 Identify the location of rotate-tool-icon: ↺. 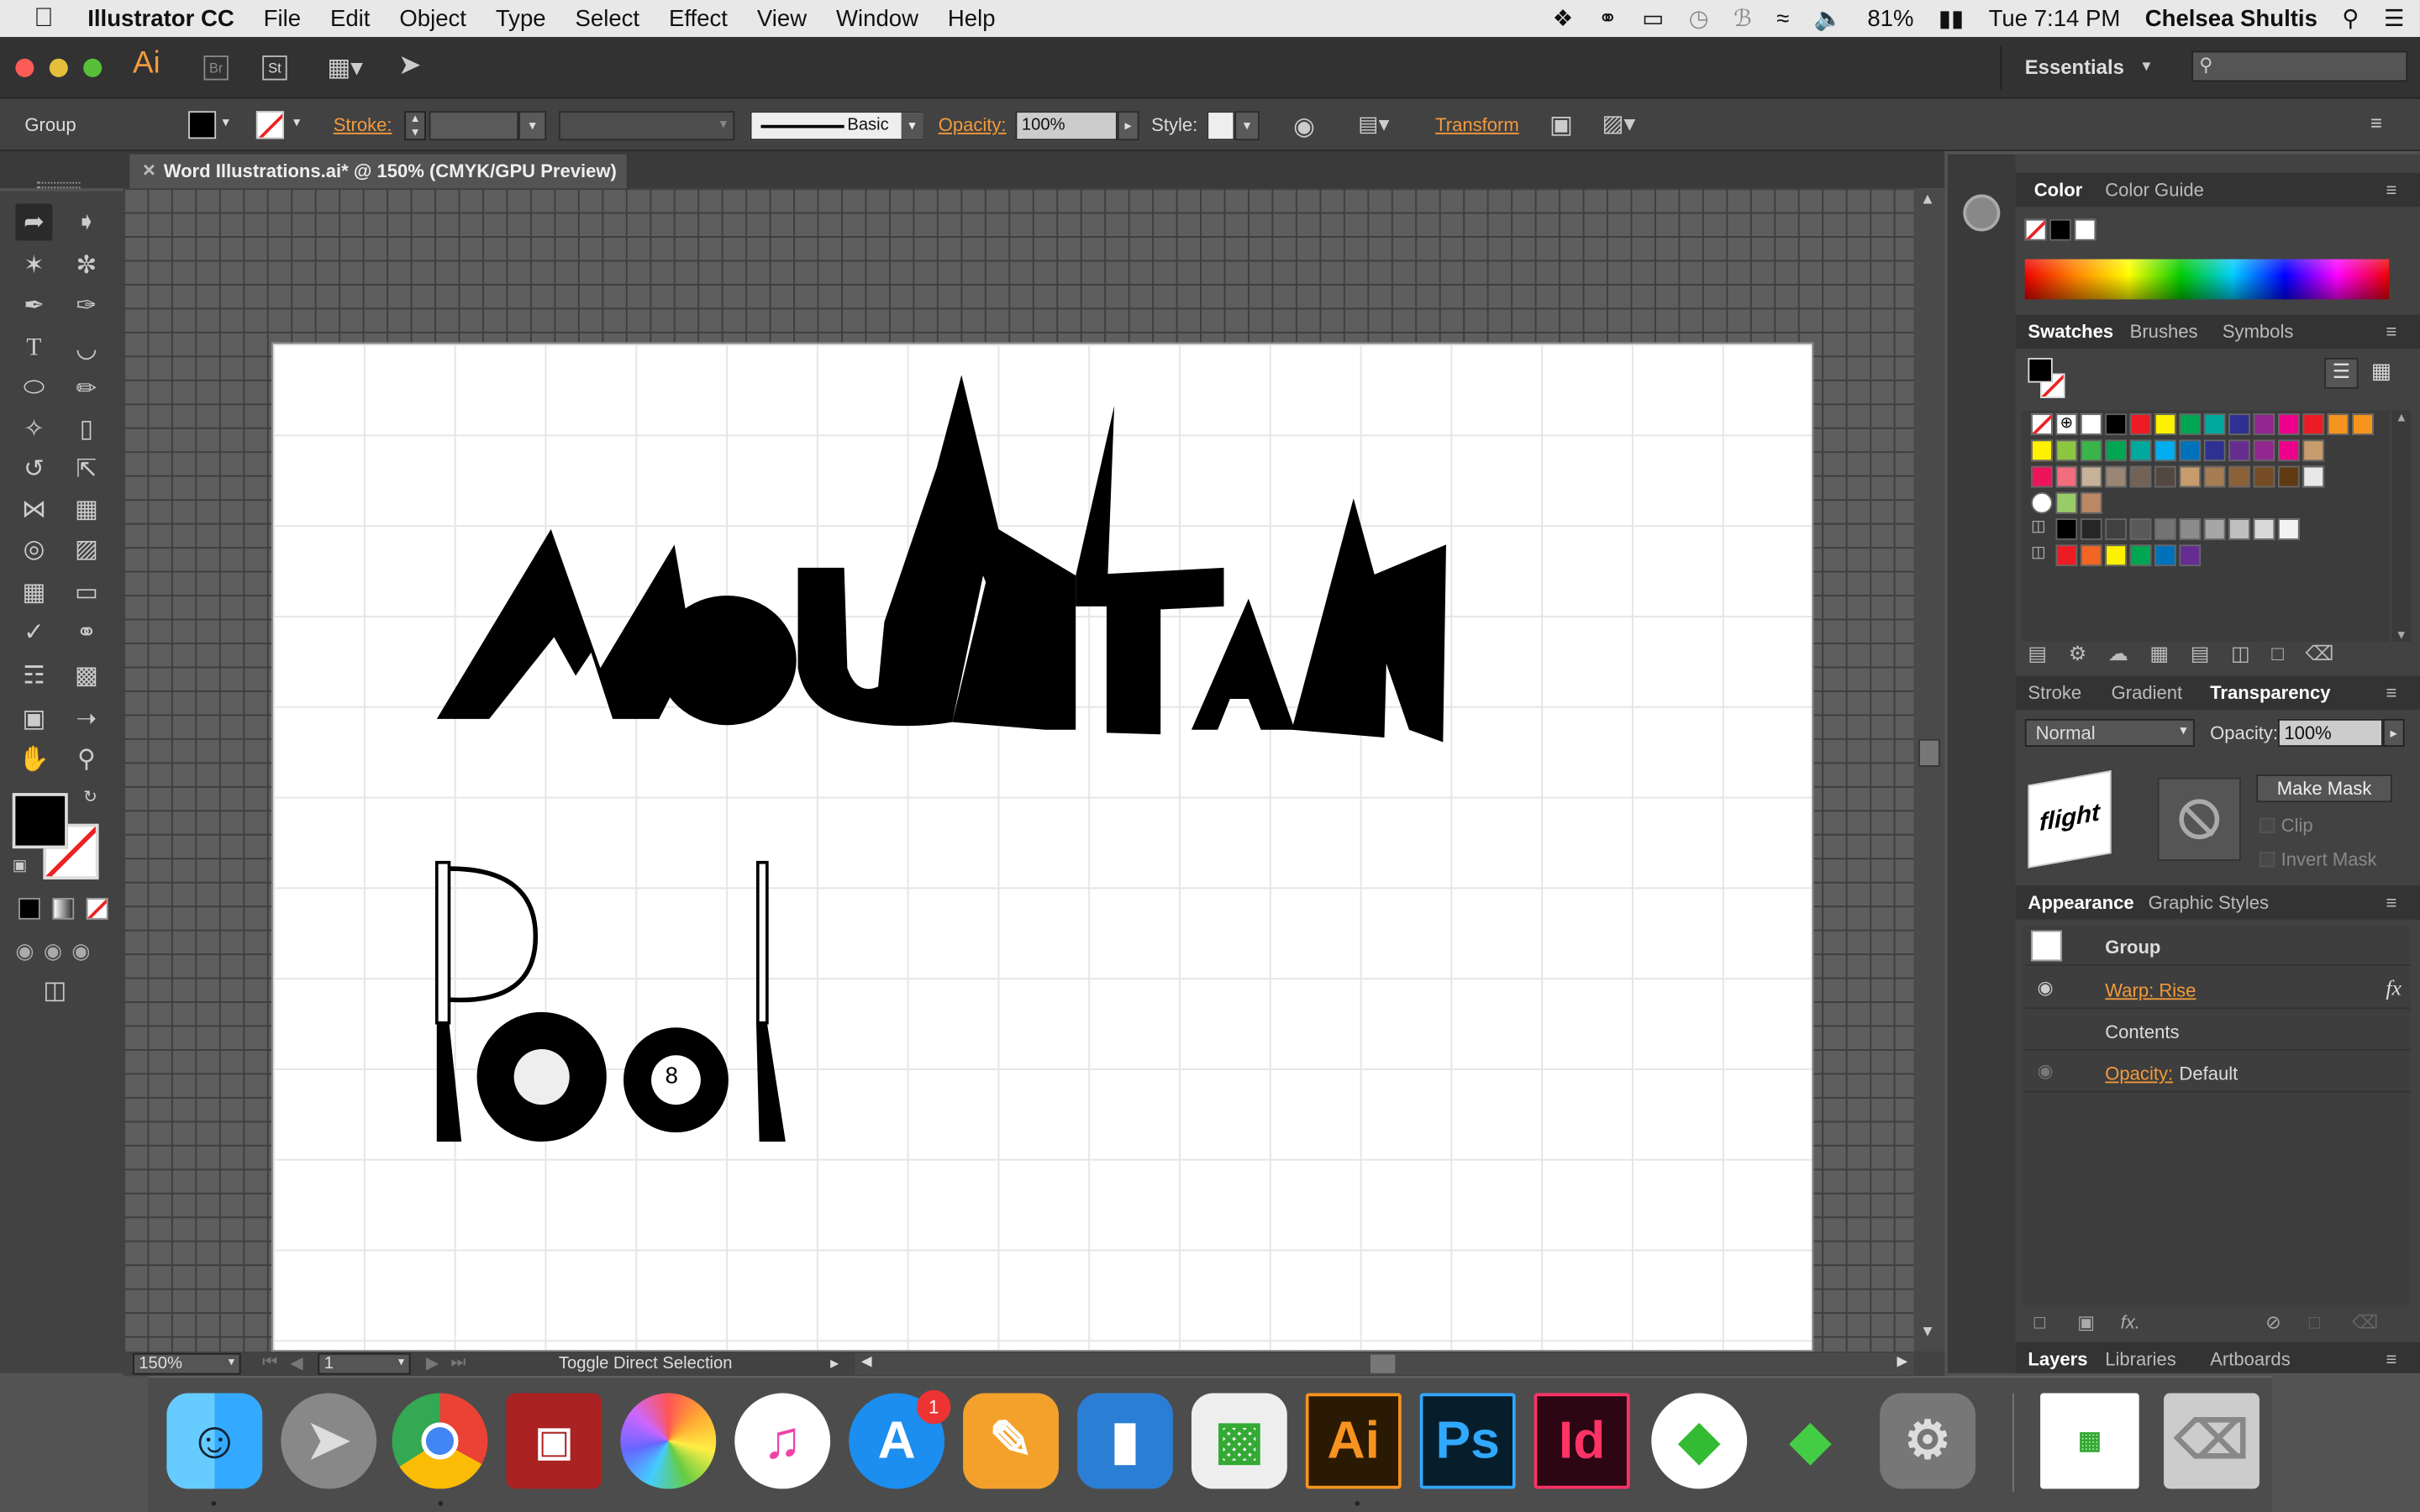
(34, 468).